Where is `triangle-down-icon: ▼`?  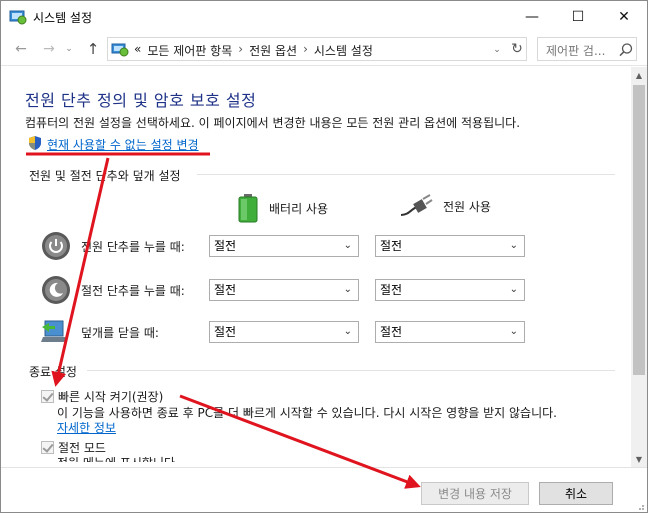
triangle-down-icon: ▼ is located at coordinates (639, 459).